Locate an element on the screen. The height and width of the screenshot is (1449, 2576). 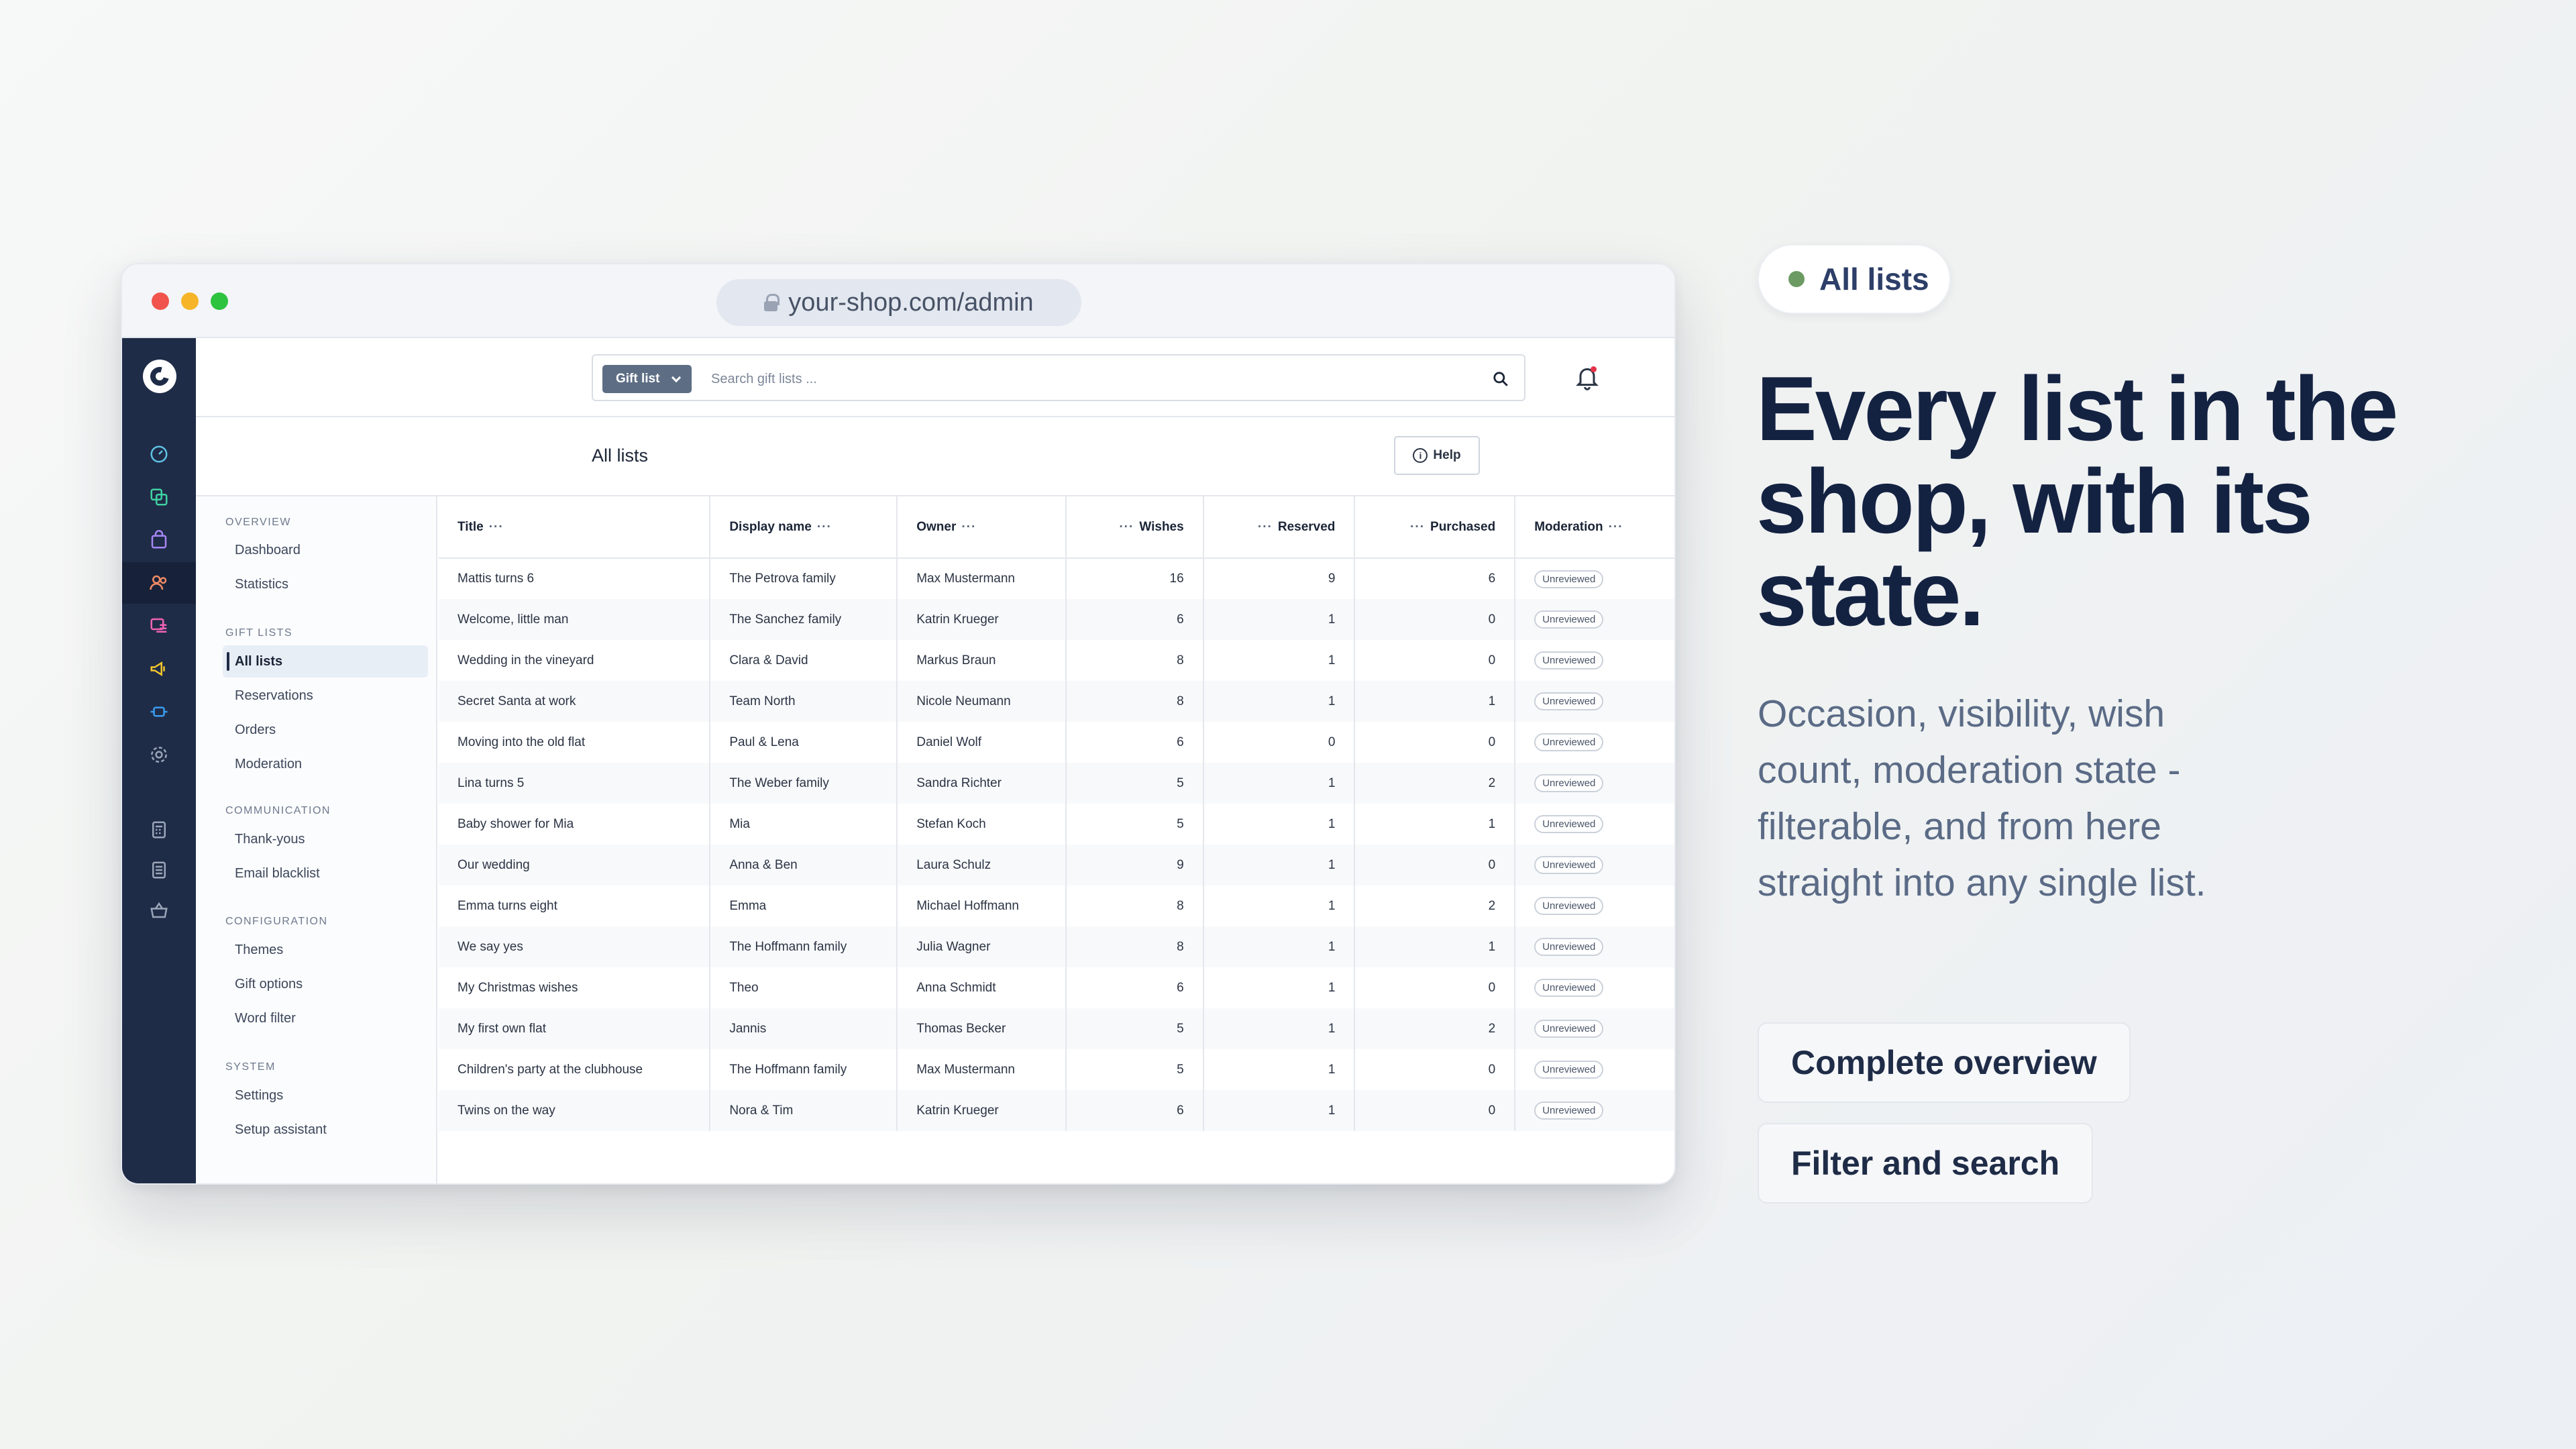
rail-catalog is located at coordinates (159, 497).